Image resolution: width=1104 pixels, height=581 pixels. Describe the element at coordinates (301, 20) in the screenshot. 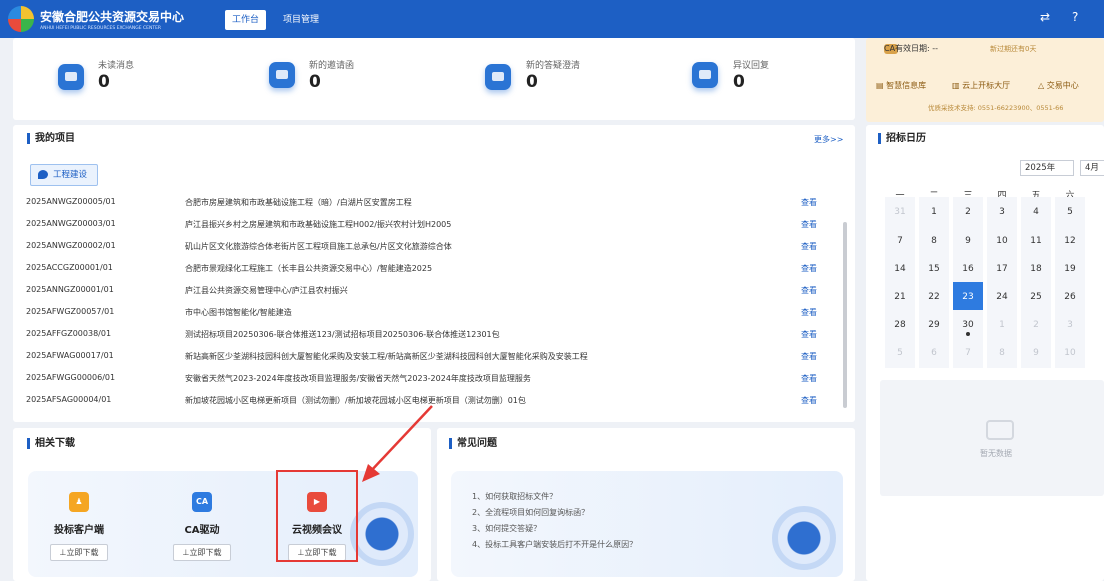

I see `tab-project-management: 项目管理` at that location.